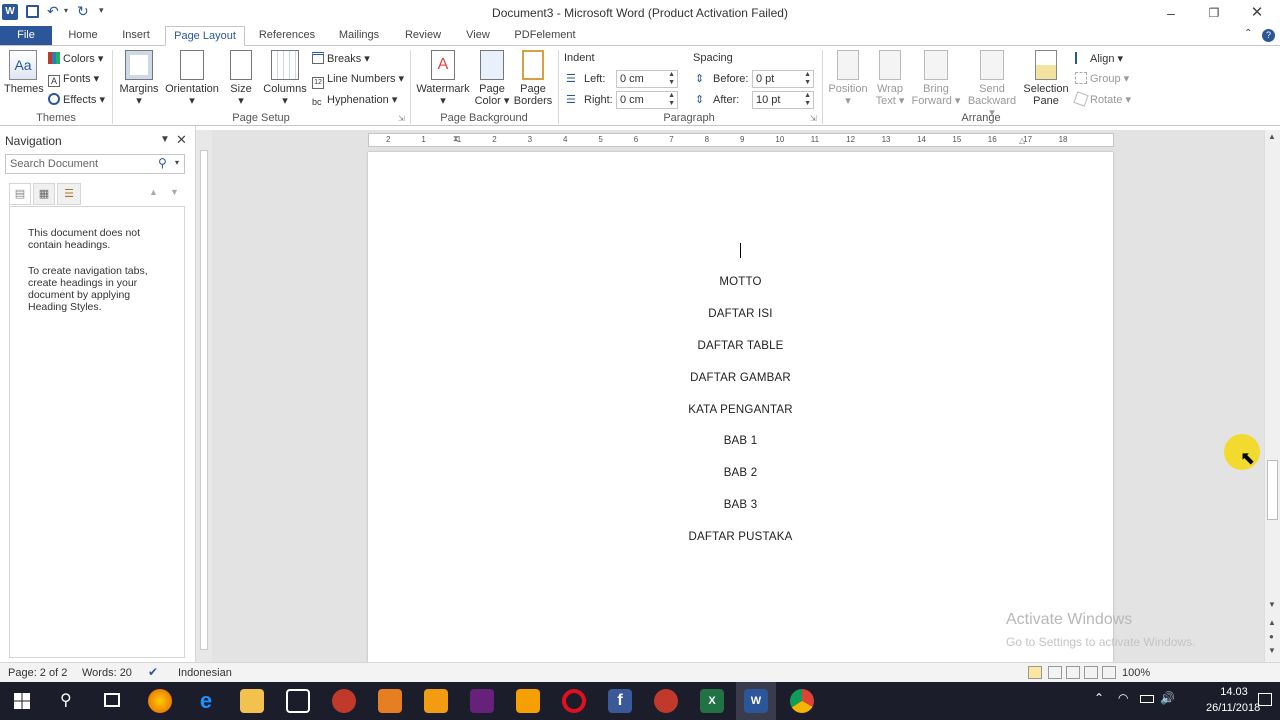 The image size is (1280, 720). Describe the element at coordinates (1022, 140) in the screenshot. I see `right-indent-marker-icon: △` at that location.